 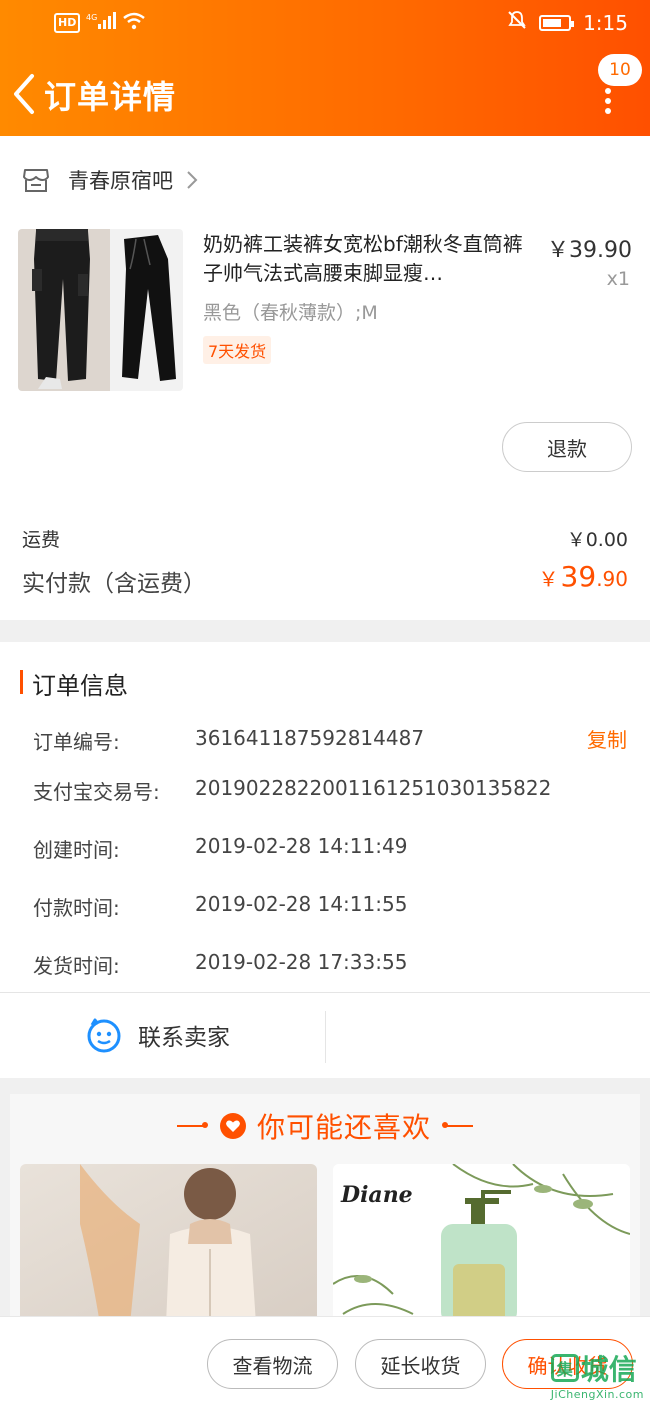 I want to click on mute-icon, so click(x=517, y=22).